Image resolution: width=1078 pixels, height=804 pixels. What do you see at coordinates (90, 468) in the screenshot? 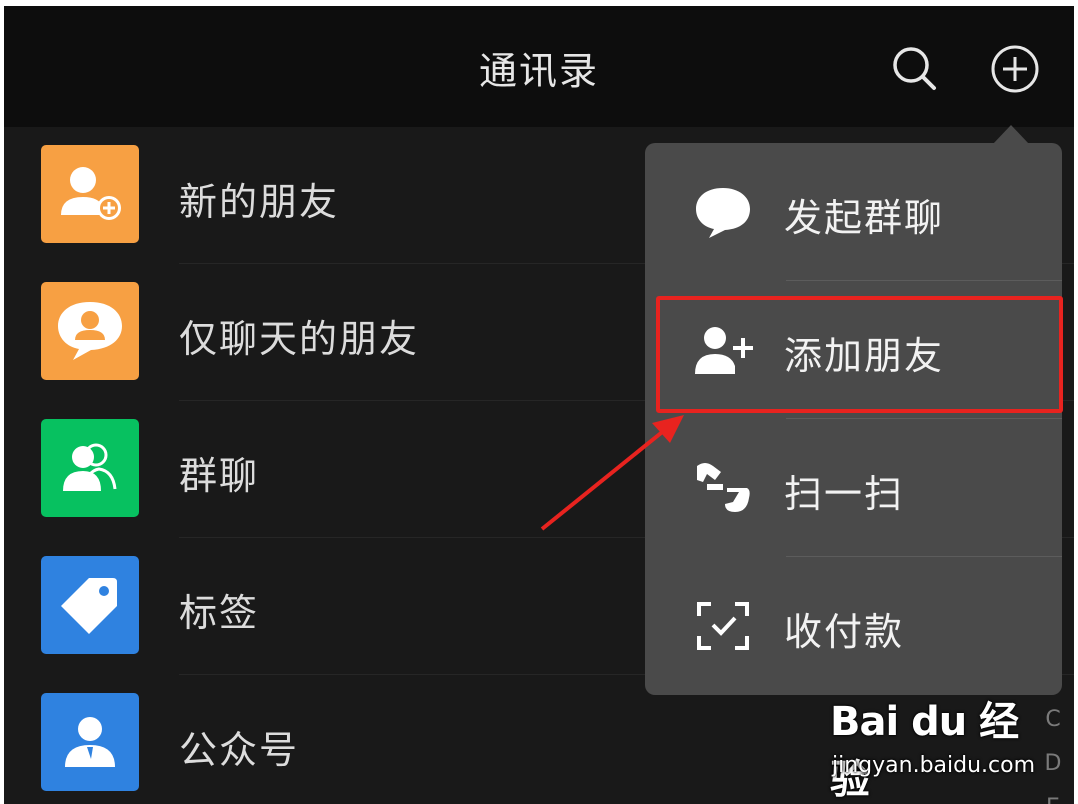
I see `group-icon` at bounding box center [90, 468].